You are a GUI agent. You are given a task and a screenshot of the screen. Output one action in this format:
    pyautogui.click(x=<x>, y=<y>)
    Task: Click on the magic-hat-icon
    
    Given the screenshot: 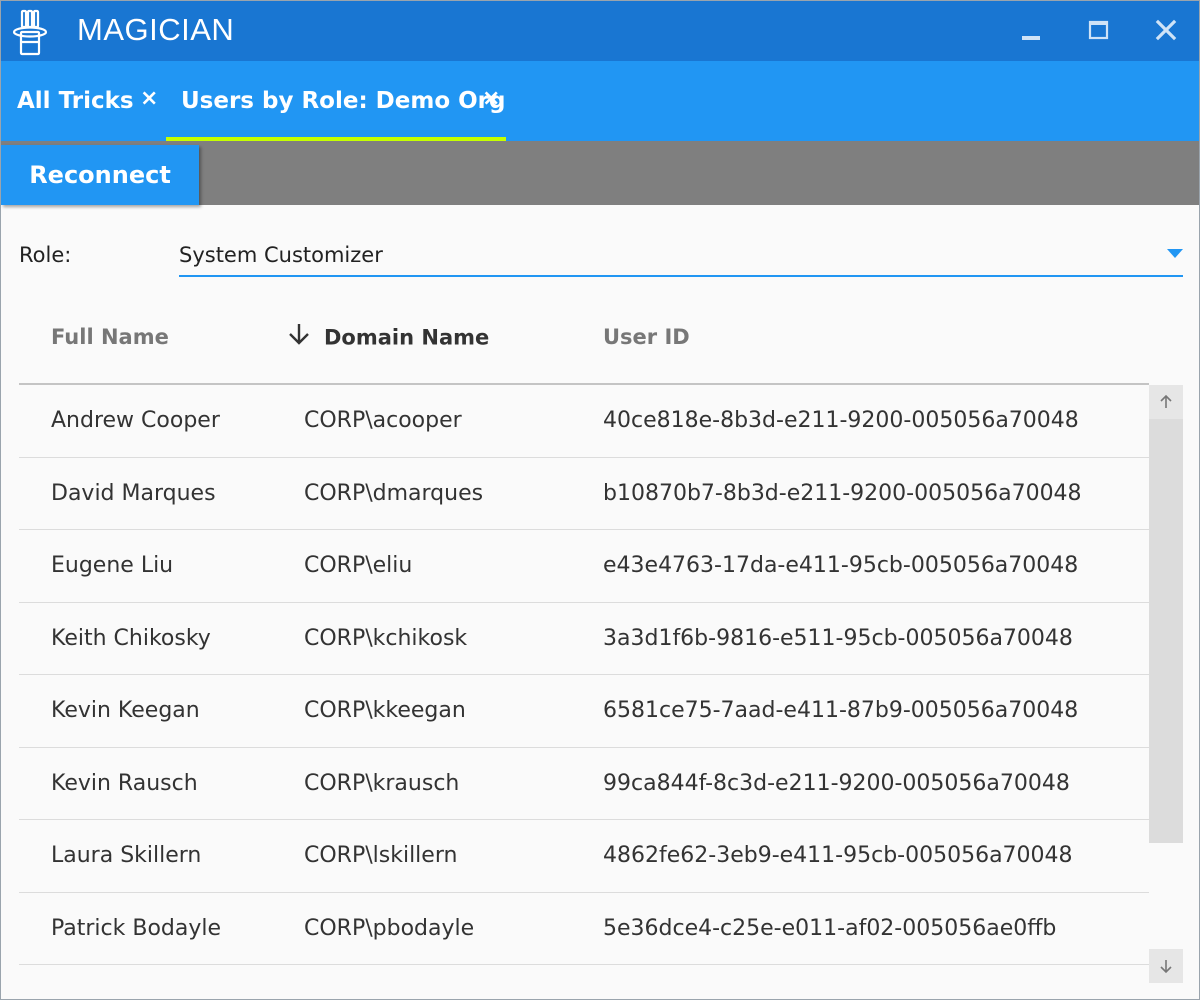 What is the action you would take?
    pyautogui.click(x=33, y=32)
    